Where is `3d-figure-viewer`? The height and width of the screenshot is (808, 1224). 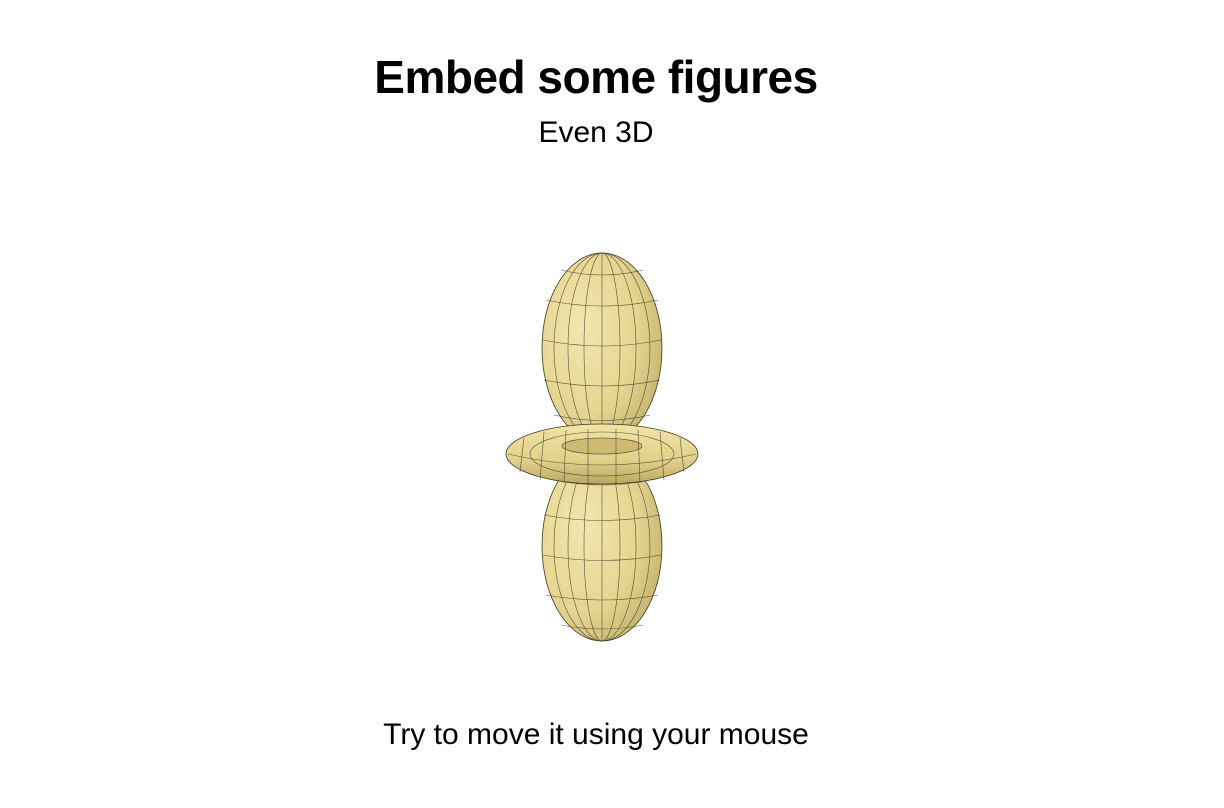
3d-figure-viewer is located at coordinates (596, 450).